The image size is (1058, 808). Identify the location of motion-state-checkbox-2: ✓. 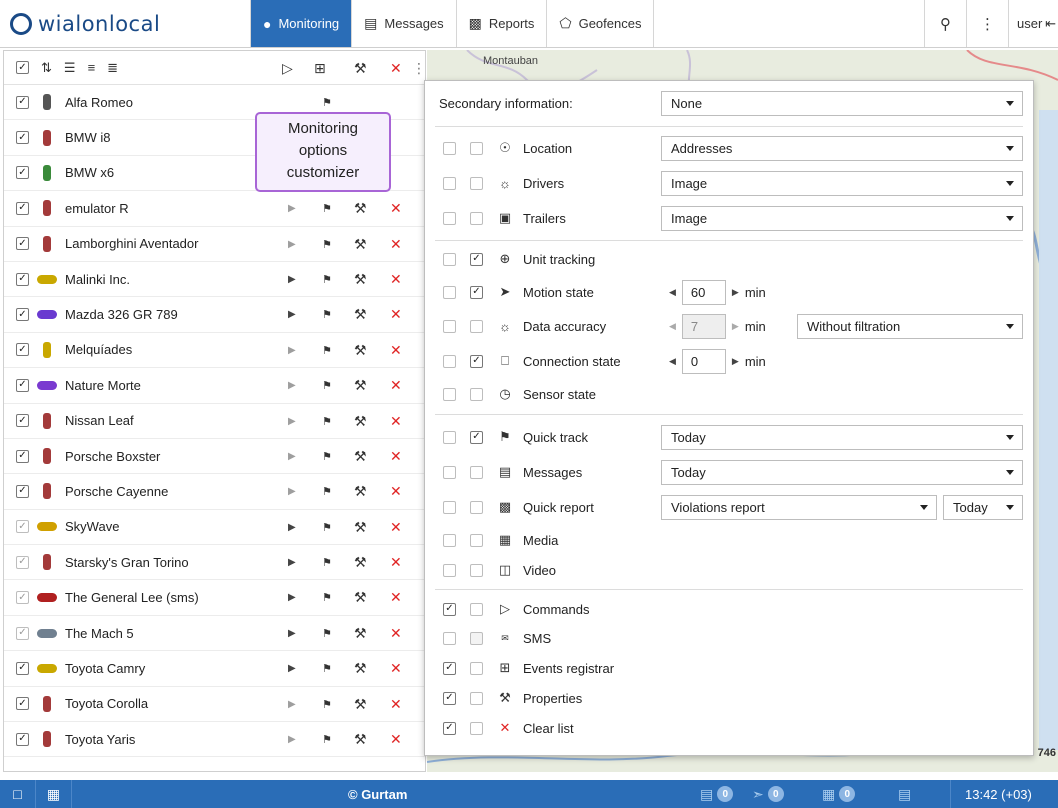
(476, 292).